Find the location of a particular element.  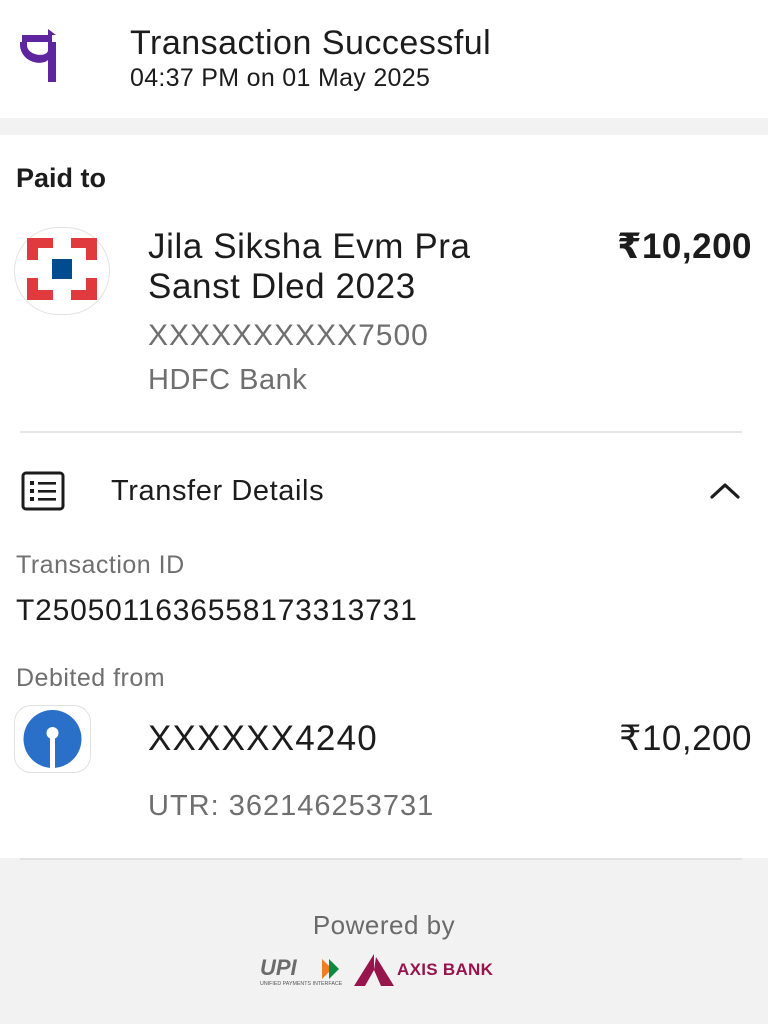

page-title: Transaction Successful is located at coordinates (311, 43).